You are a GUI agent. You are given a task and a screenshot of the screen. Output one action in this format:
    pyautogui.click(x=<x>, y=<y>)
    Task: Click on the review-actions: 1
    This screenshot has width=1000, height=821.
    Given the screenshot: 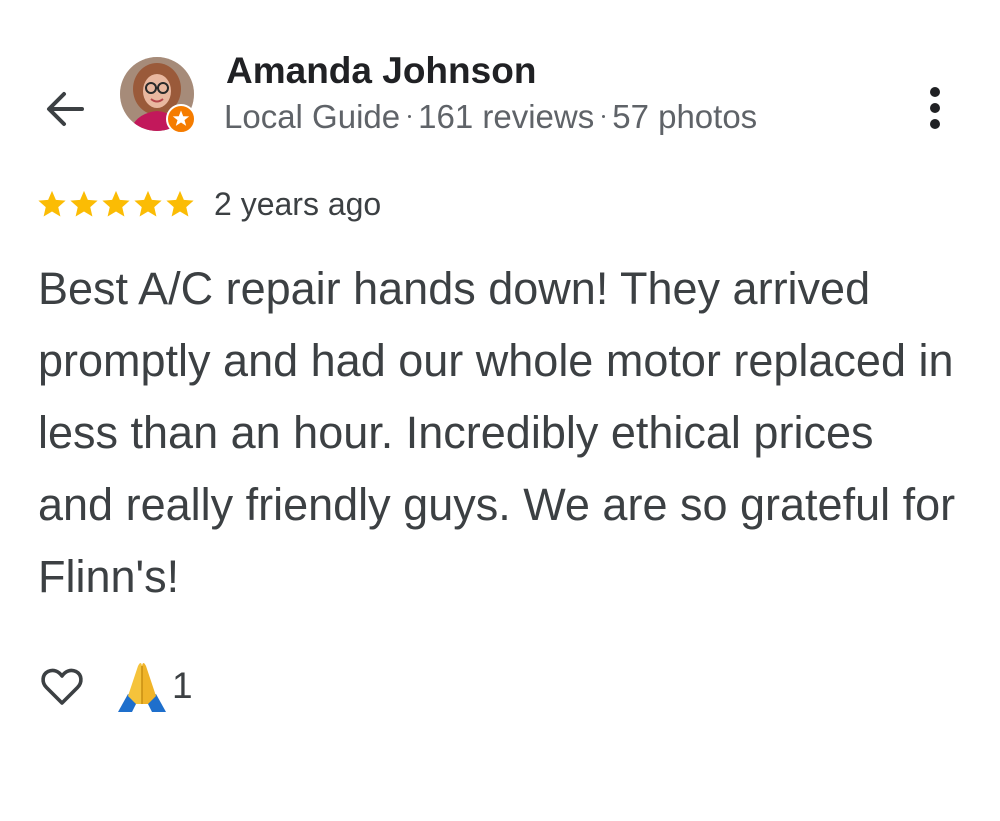 What is the action you would take?
    pyautogui.click(x=115, y=686)
    